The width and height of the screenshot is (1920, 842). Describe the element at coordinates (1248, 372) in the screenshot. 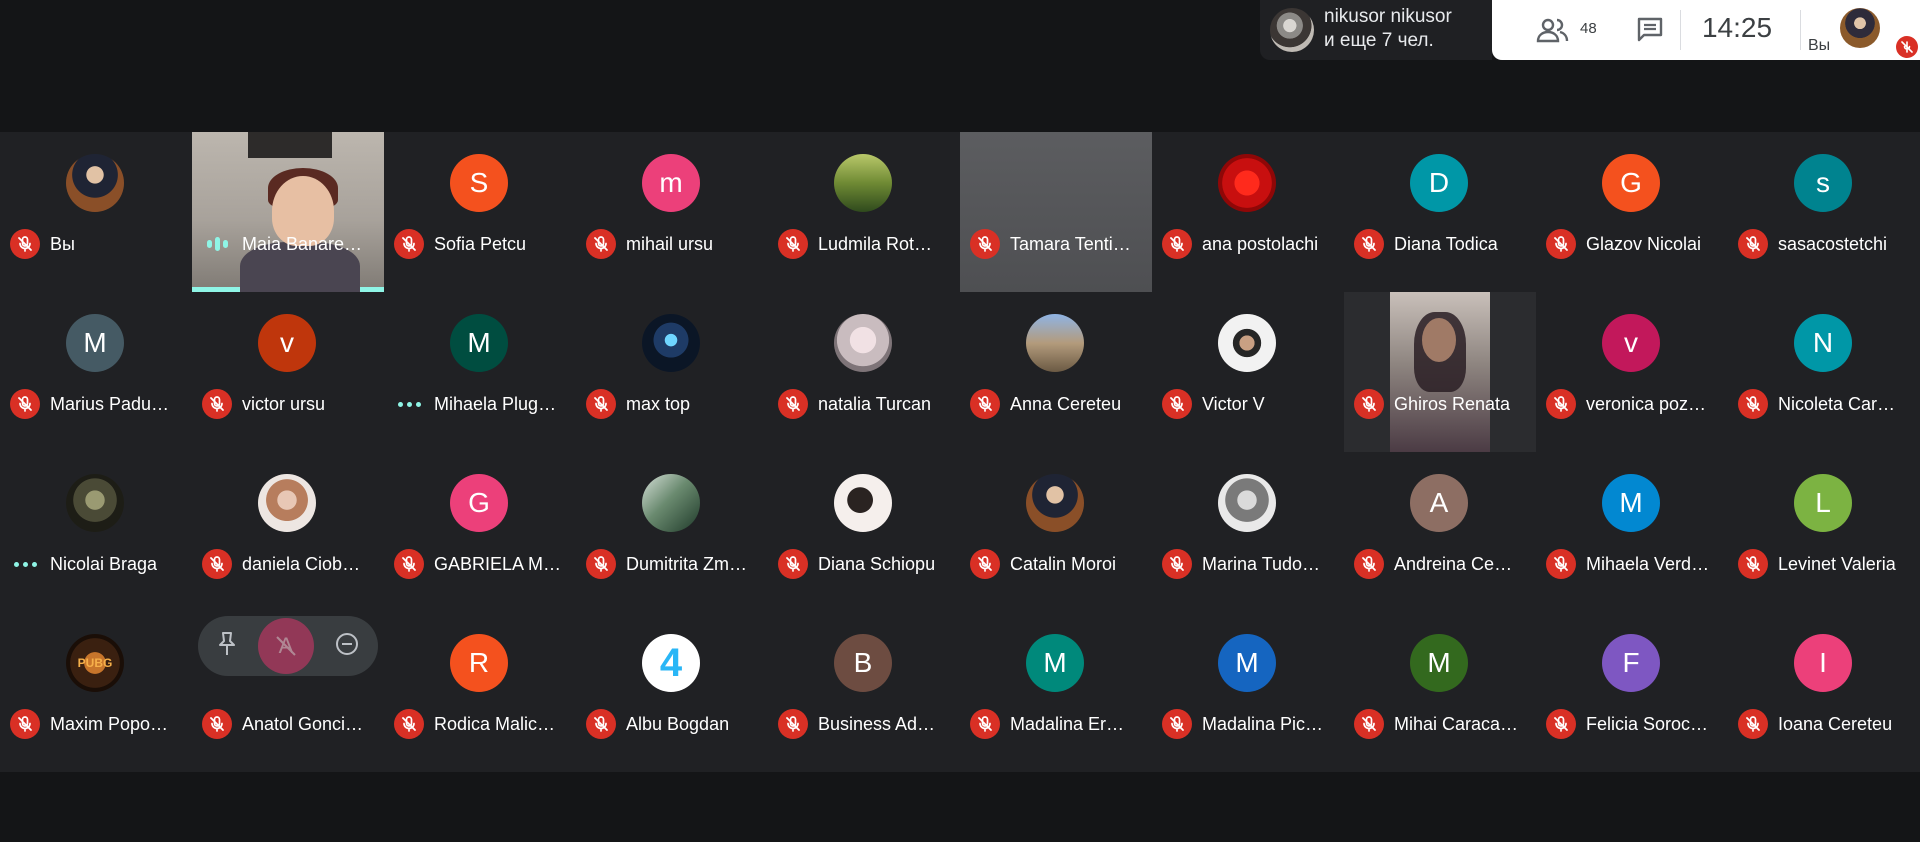

I see `participant-tile: Victor V` at that location.